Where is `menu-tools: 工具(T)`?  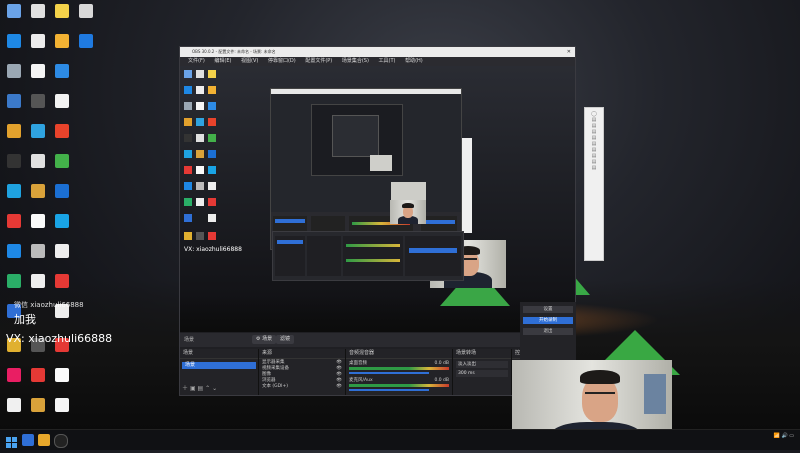
menu-tools: 工具(T) is located at coordinates (387, 61).